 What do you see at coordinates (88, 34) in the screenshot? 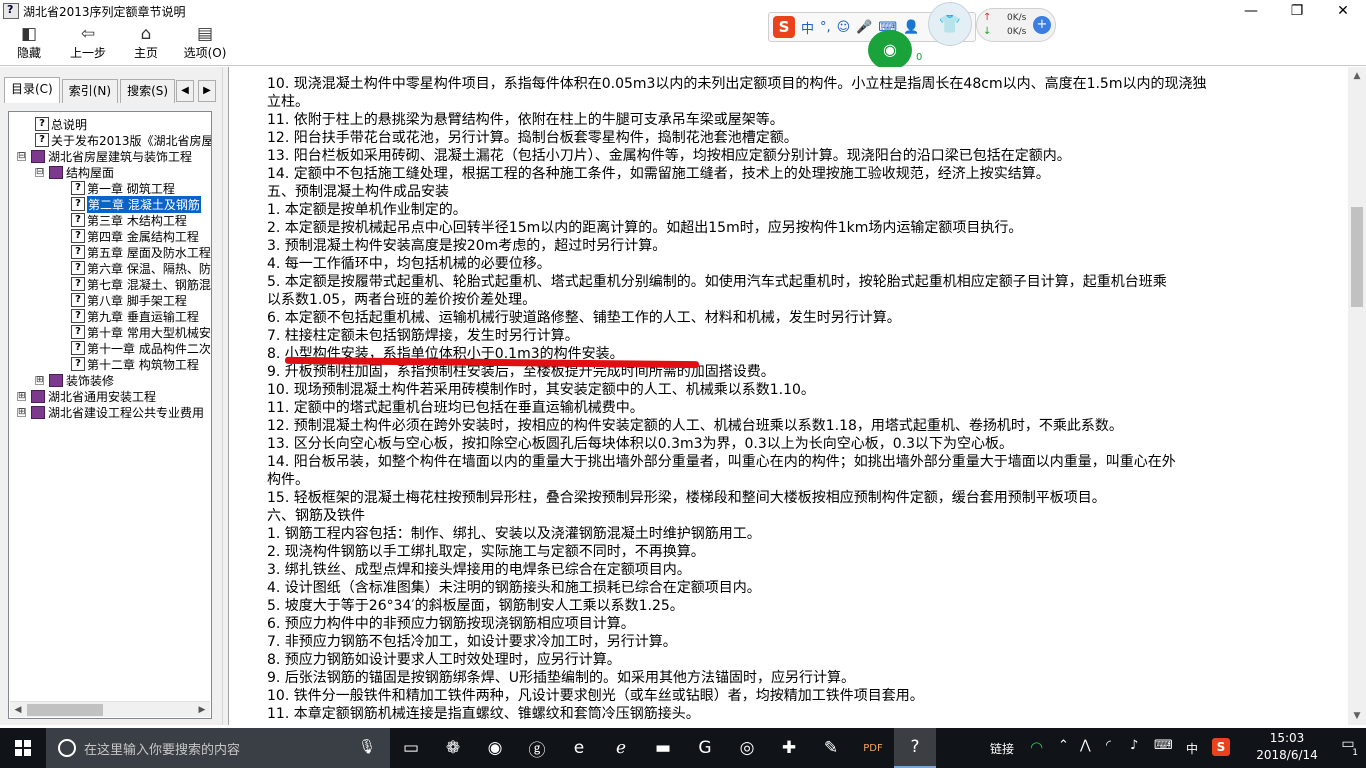
I see `back-arrow-icon: ⇦` at bounding box center [88, 34].